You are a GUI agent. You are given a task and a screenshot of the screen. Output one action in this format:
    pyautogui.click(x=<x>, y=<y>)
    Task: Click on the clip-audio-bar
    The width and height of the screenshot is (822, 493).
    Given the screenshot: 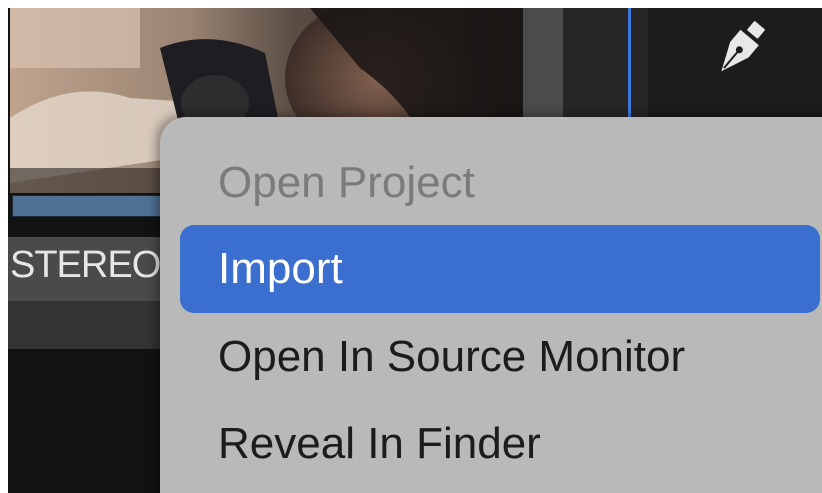 What is the action you would take?
    pyautogui.click(x=87, y=206)
    